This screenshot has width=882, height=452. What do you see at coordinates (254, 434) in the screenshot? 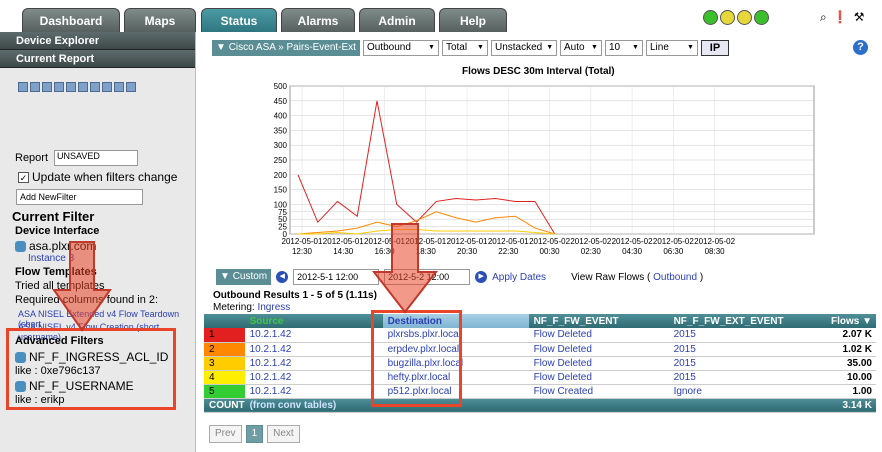
I see `page-1-button: 1` at bounding box center [254, 434].